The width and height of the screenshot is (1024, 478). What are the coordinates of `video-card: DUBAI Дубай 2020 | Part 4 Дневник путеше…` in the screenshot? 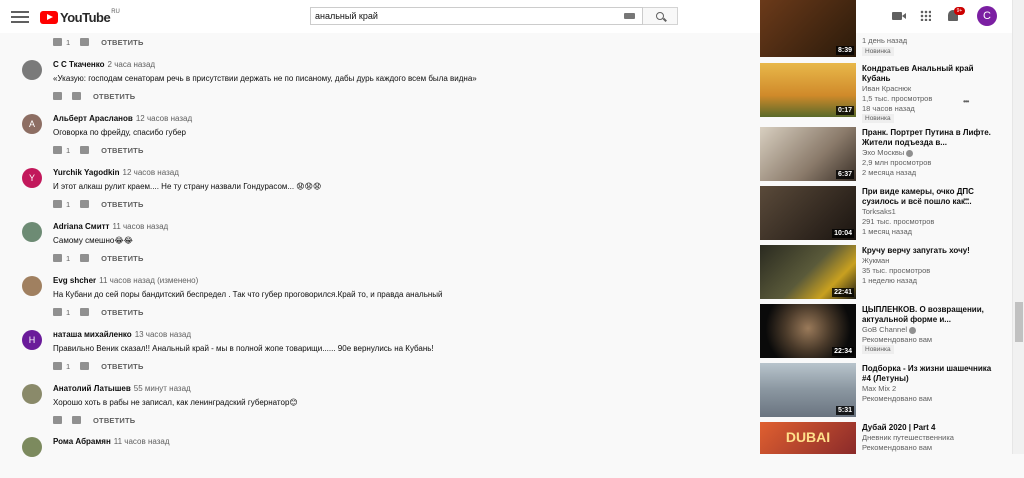 It's located at (885, 450).